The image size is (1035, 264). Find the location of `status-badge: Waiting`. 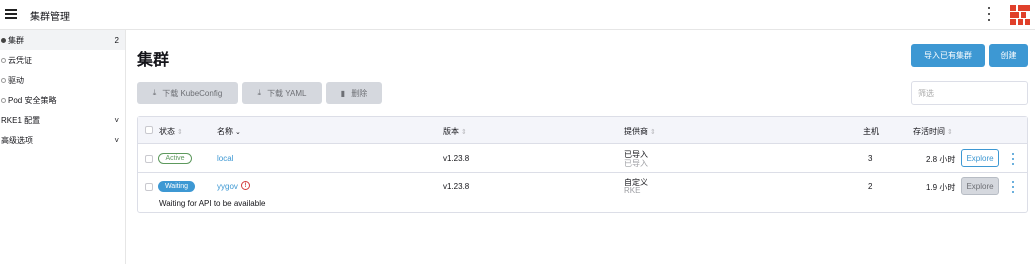

status-badge: Waiting is located at coordinates (176, 186).